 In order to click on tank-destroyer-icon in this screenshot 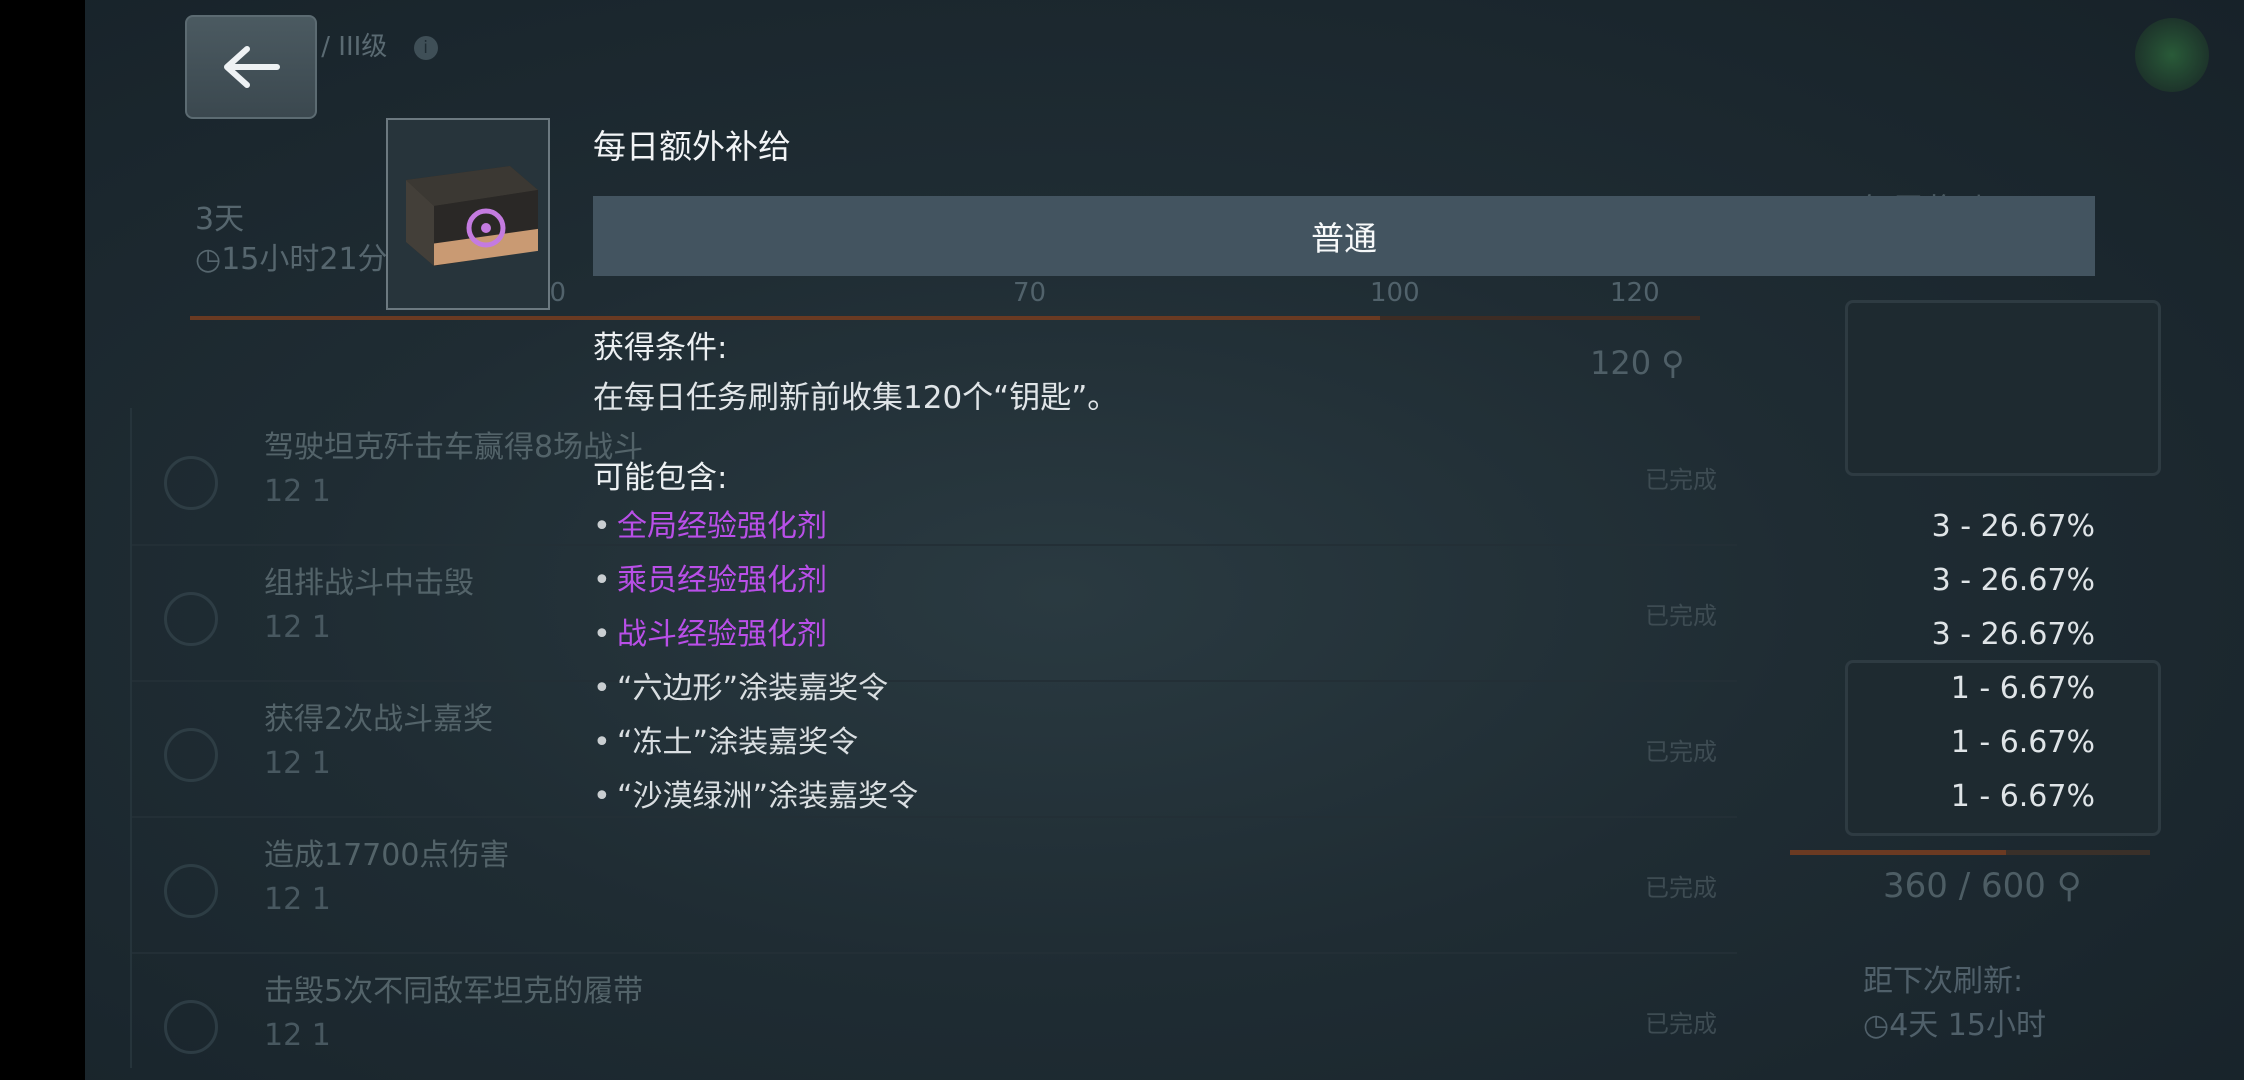, I will do `click(191, 483)`.